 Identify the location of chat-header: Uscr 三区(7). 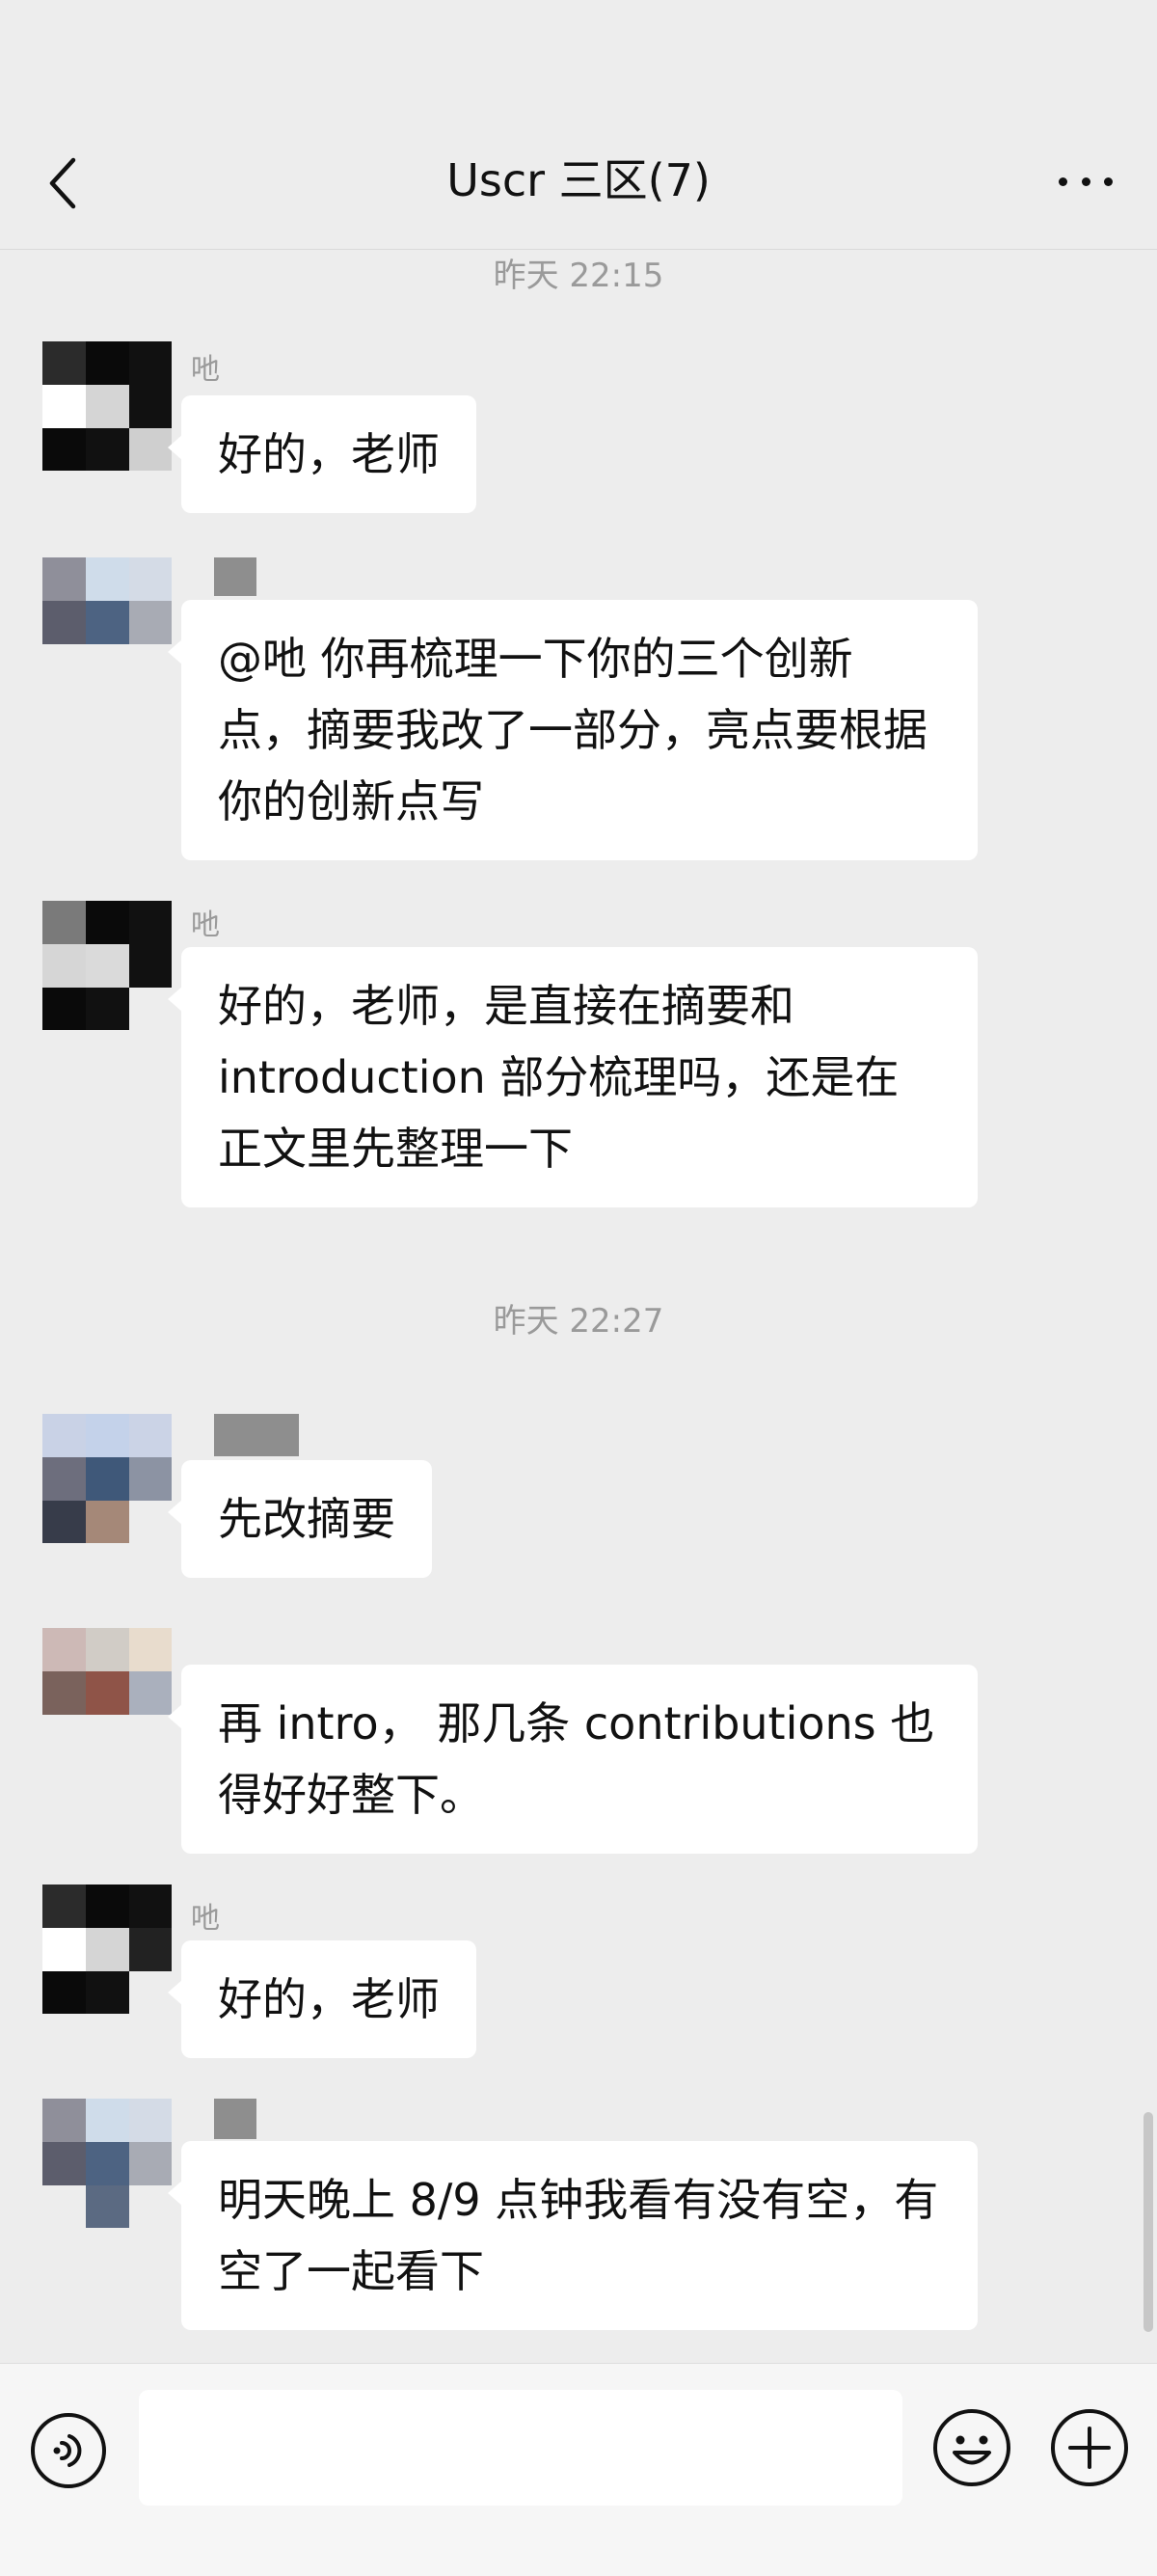
(578, 125).